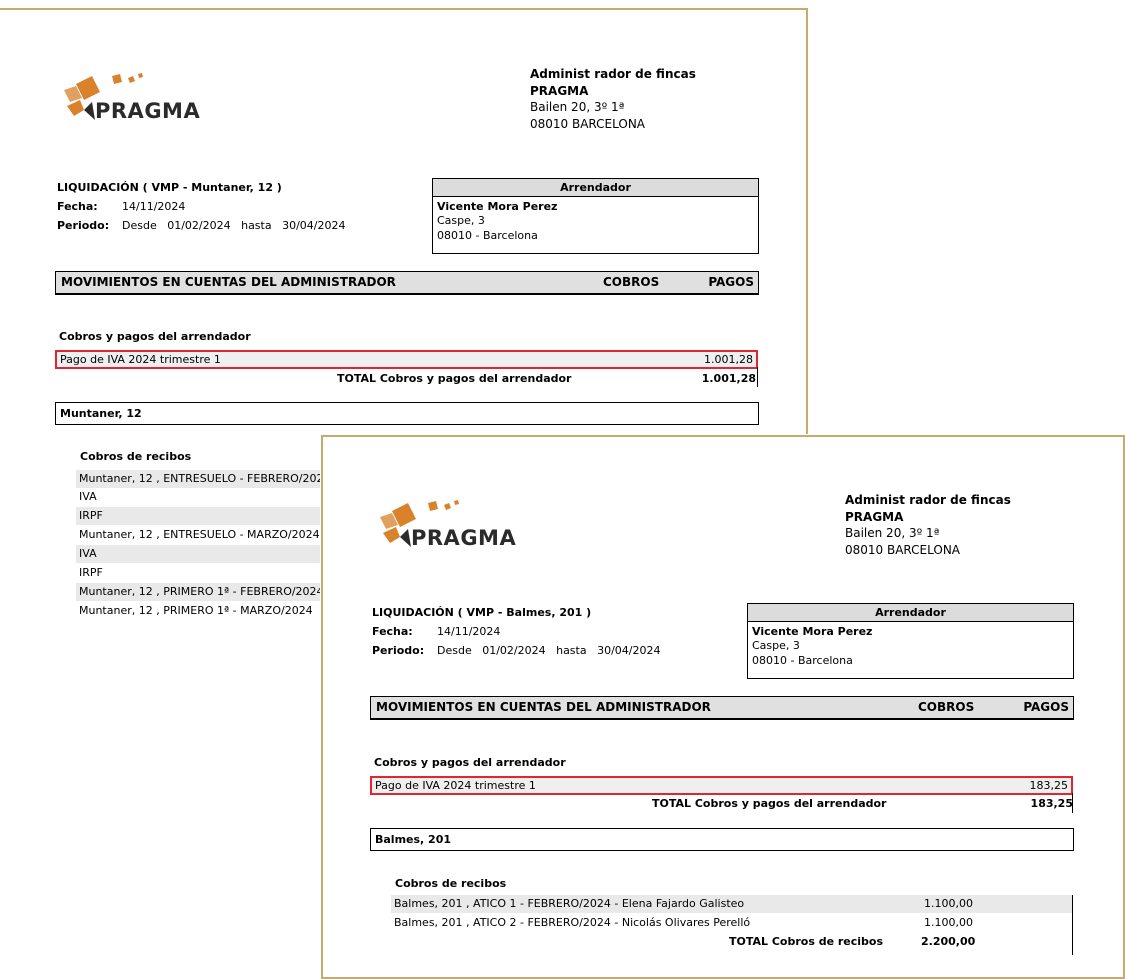 Image resolution: width=1125 pixels, height=979 pixels. I want to click on iva-payment-row: Pago de IVA 2024 trimestre 1 1.001,28, so click(406, 359).